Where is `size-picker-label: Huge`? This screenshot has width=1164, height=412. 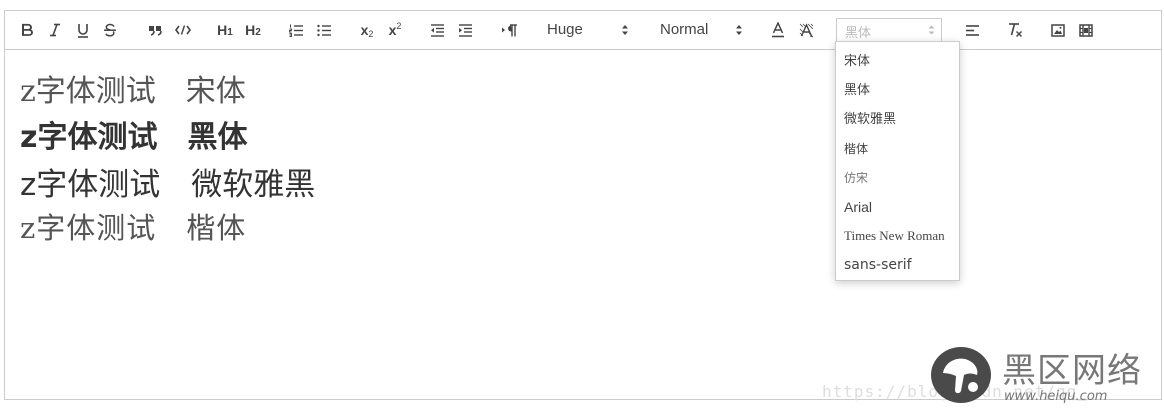
size-picker-label: Huge is located at coordinates (565, 30).